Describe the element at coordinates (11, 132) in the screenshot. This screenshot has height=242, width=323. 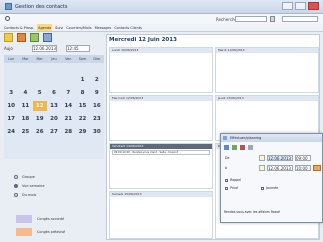
I see `calendar-day: 24` at that location.